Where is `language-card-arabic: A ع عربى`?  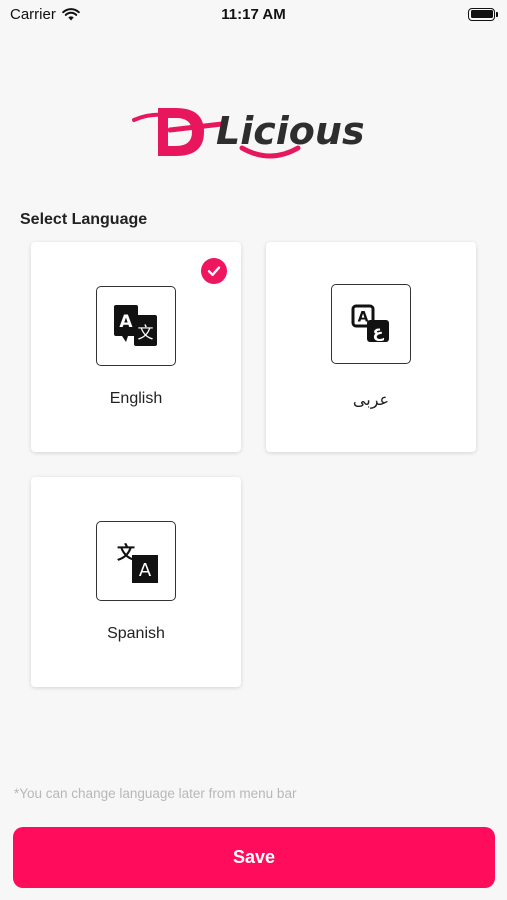 language-card-arabic: A ع عربى is located at coordinates (371, 347).